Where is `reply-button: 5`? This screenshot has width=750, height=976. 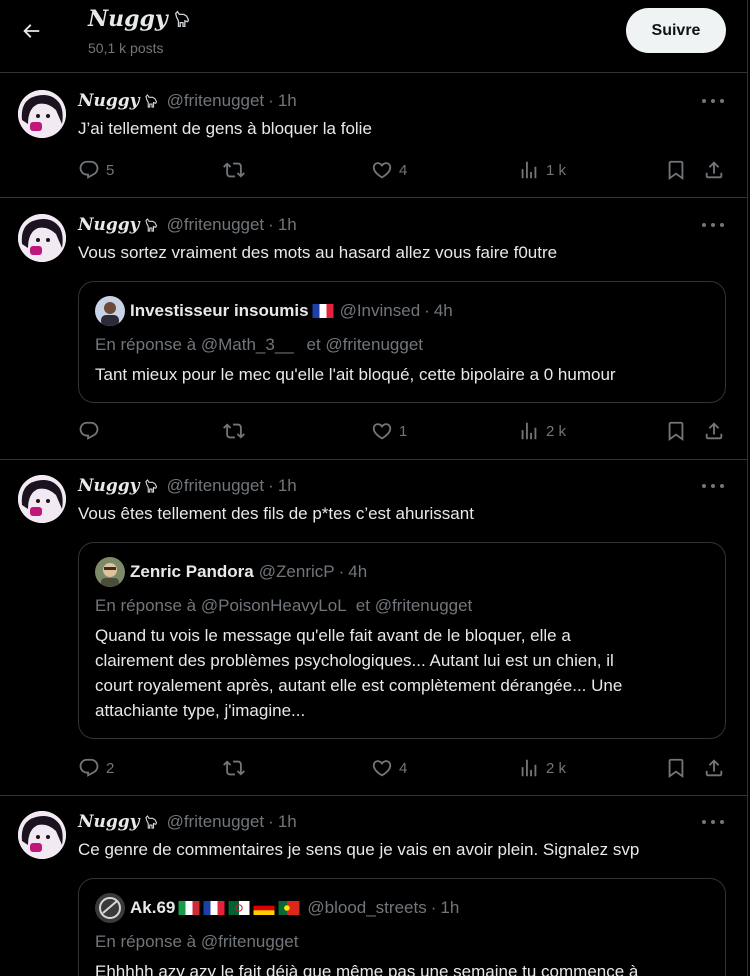
reply-button: 5 is located at coordinates (96, 170).